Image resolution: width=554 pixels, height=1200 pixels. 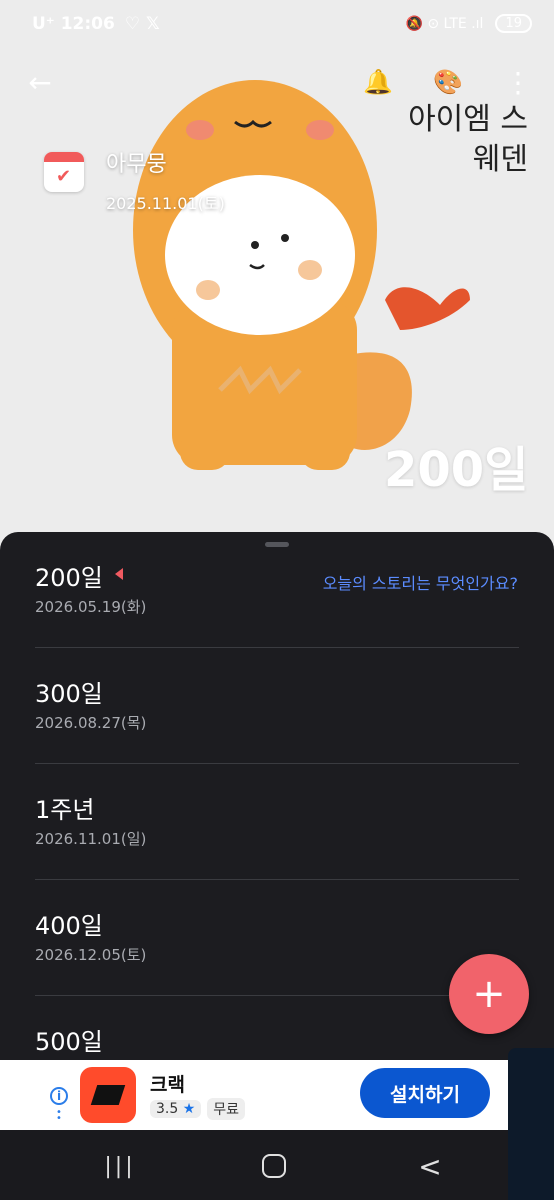 What do you see at coordinates (136, 164) in the screenshot?
I see `dday-title: 아무뭉` at bounding box center [136, 164].